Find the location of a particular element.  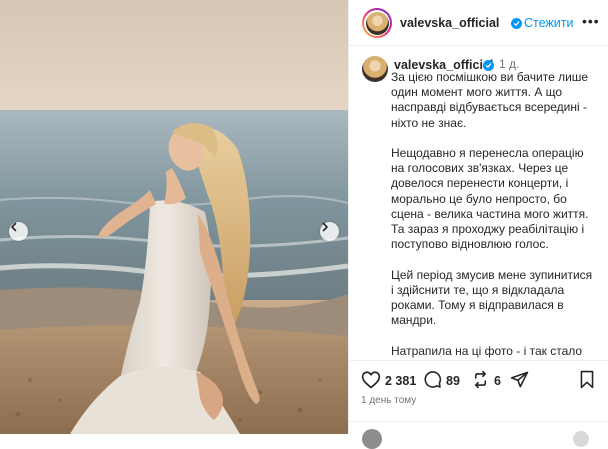

heart-icon is located at coordinates (371, 381).